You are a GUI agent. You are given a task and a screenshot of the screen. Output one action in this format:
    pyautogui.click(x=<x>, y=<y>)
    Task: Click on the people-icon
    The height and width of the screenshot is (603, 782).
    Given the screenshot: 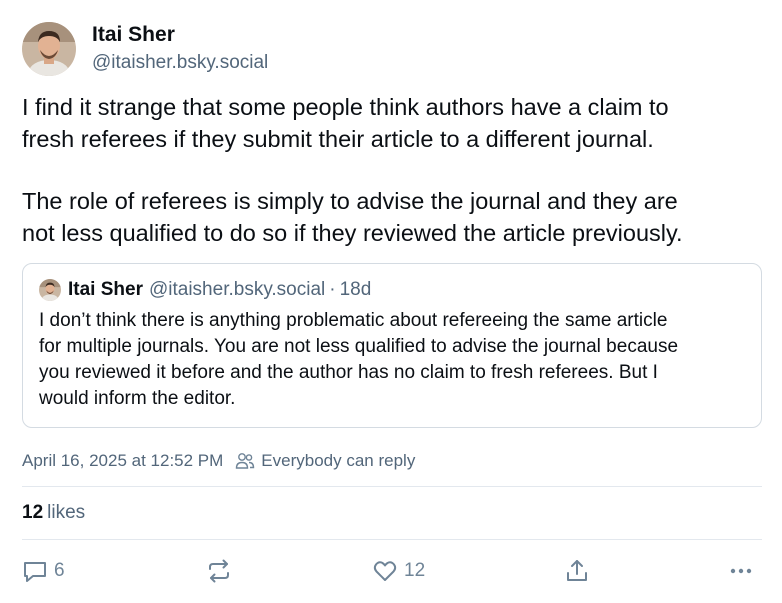 What is the action you would take?
    pyautogui.click(x=245, y=461)
    